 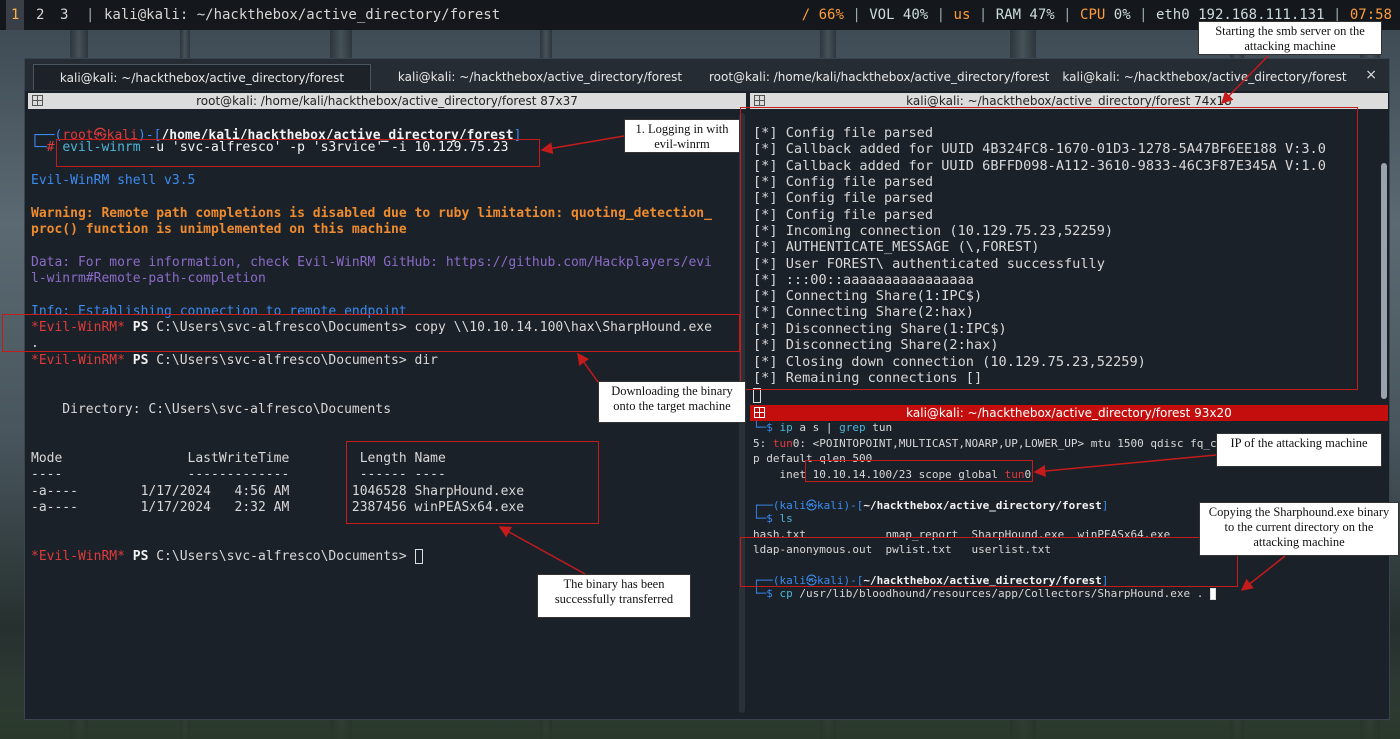 What do you see at coordinates (542, 550) in the screenshot?
I see `arrow-transferred` at bounding box center [542, 550].